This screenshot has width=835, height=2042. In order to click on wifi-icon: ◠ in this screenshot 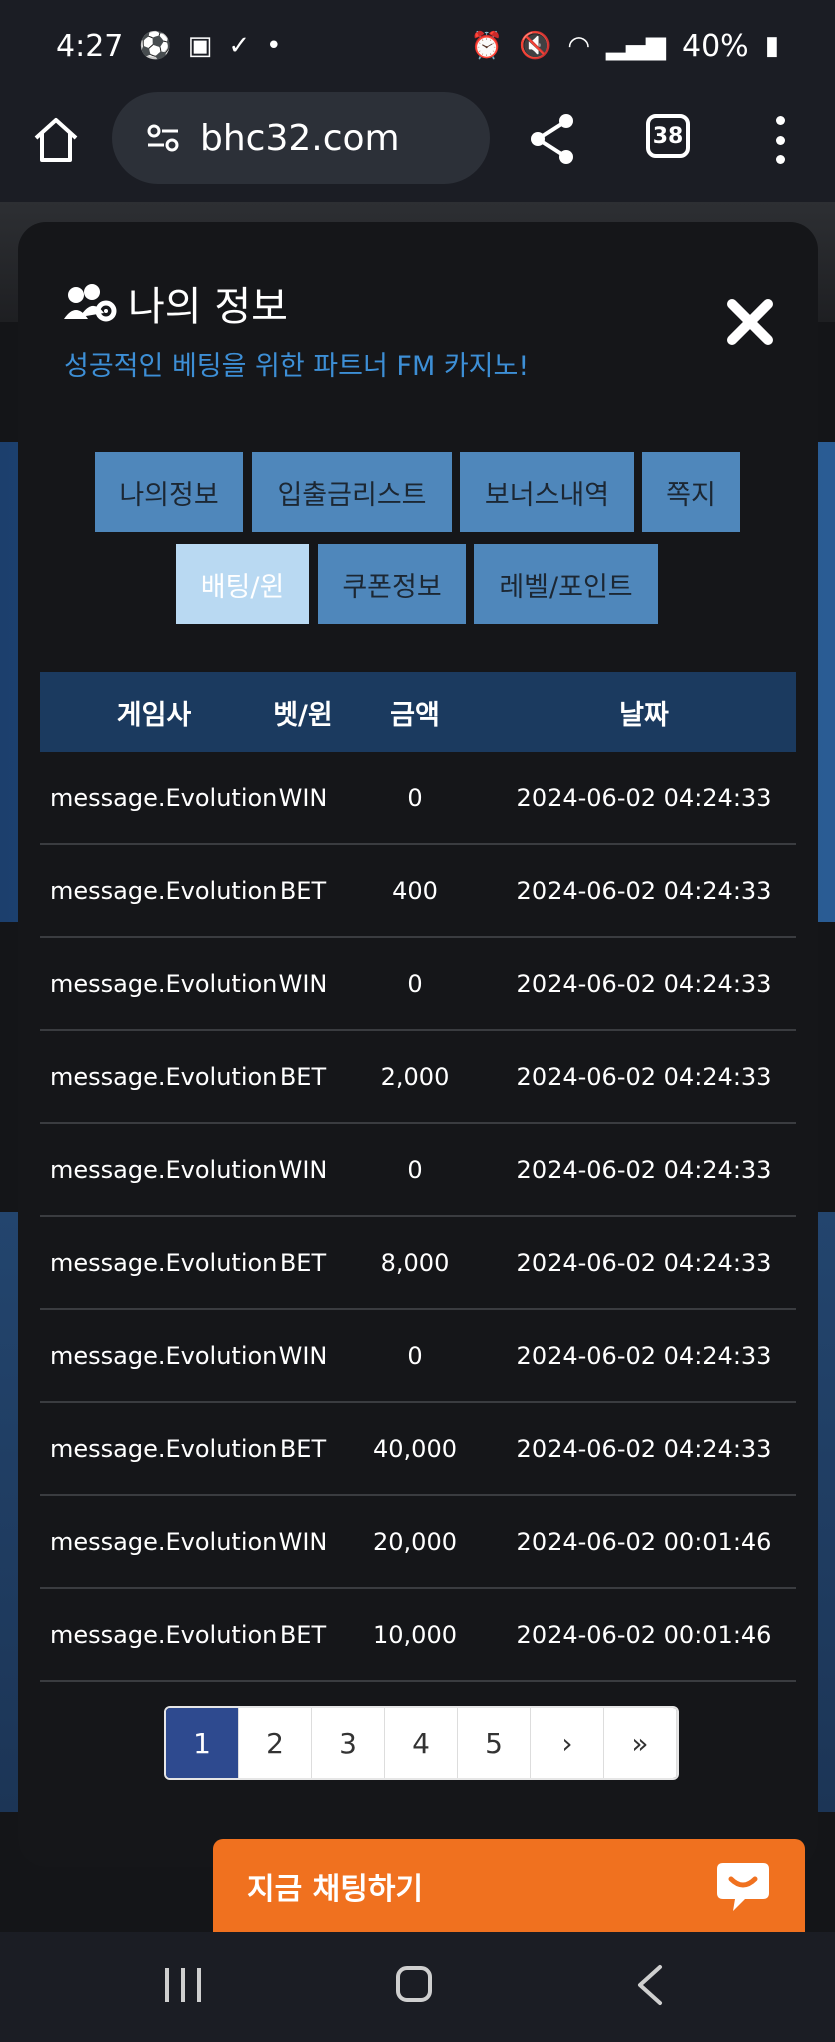, I will do `click(578, 46)`.